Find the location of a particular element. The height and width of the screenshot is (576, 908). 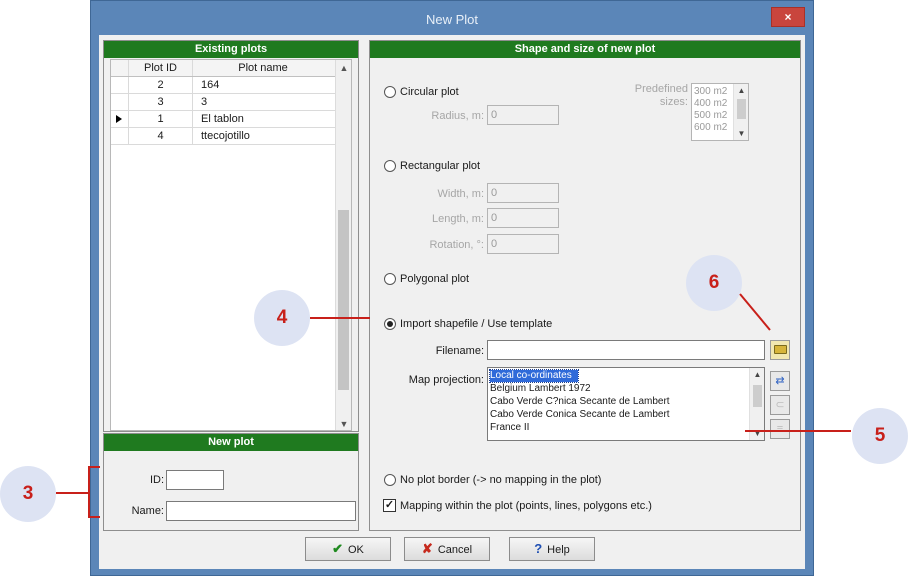

list-item: Local co-ordinates is located at coordinates (534, 376).